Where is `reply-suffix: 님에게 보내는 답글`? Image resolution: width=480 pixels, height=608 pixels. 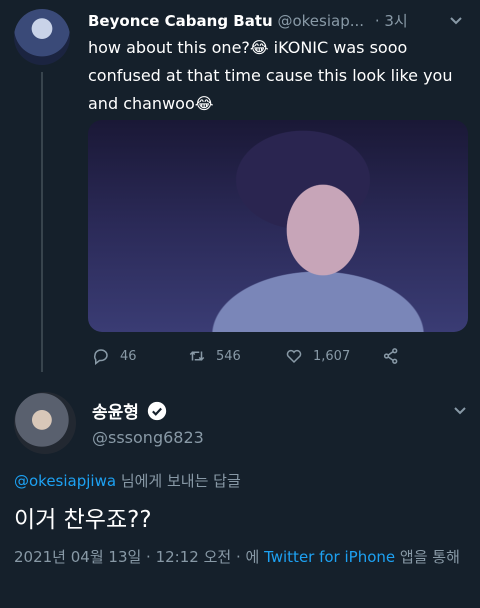 reply-suffix: 님에게 보내는 답글 is located at coordinates (178, 481).